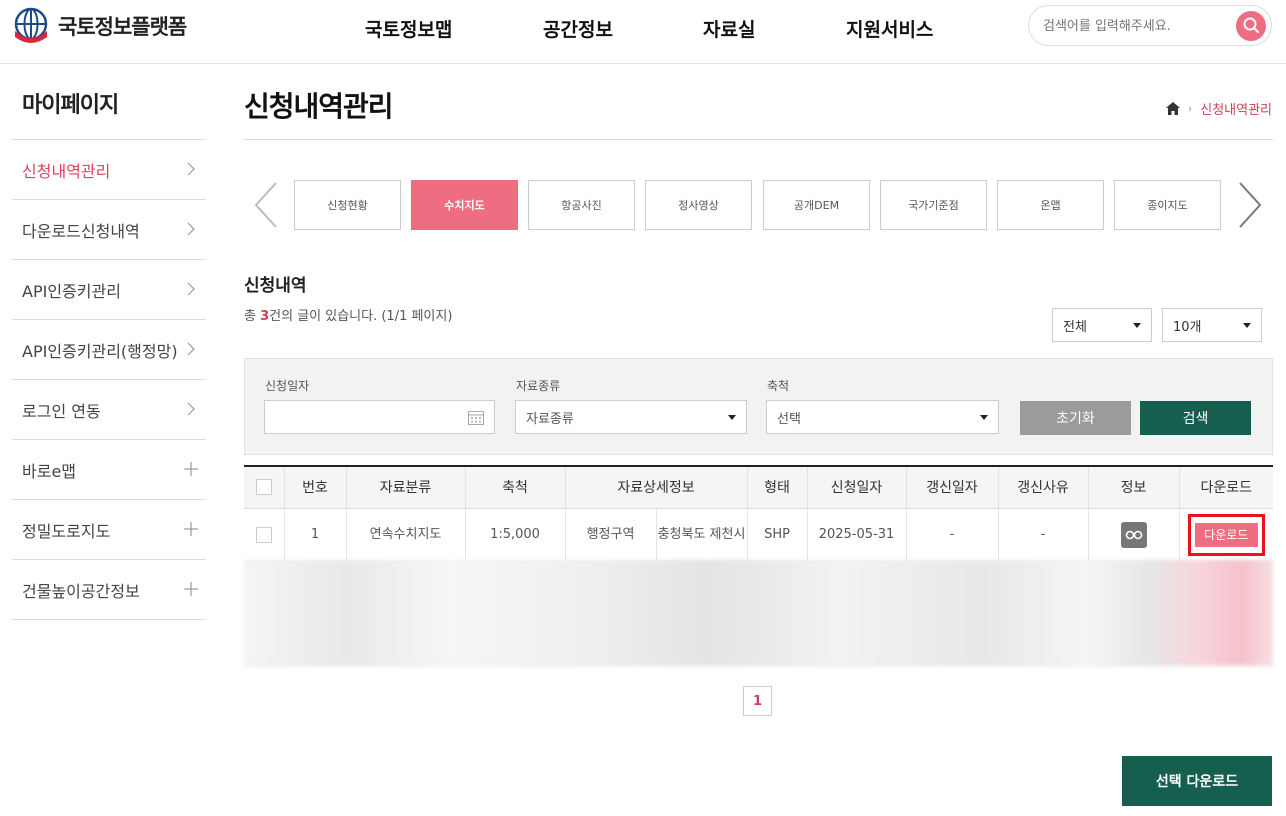 This screenshot has width=1286, height=816. I want to click on top-header: 국토정보플랫폼 국토정보맵 공간정보 자료실 지원서비스, so click(643, 32).